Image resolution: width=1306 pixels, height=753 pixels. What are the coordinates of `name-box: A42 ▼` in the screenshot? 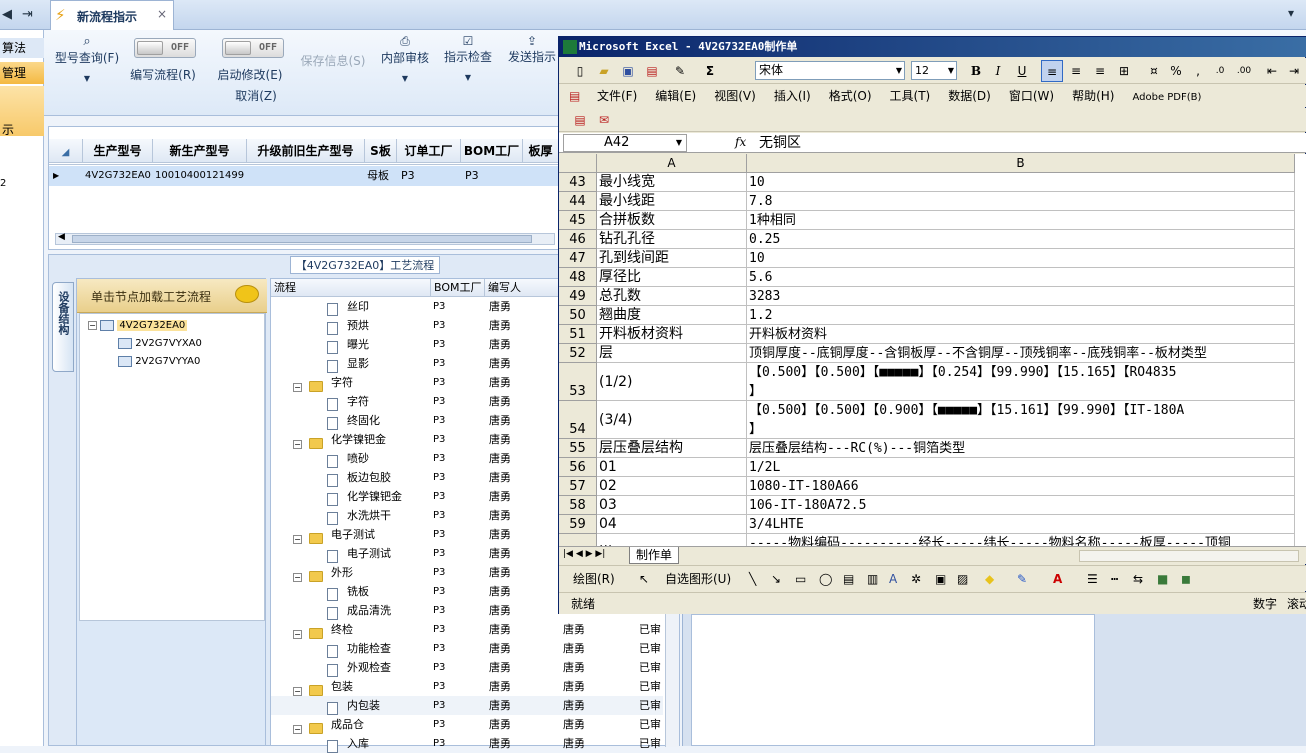 It's located at (625, 143).